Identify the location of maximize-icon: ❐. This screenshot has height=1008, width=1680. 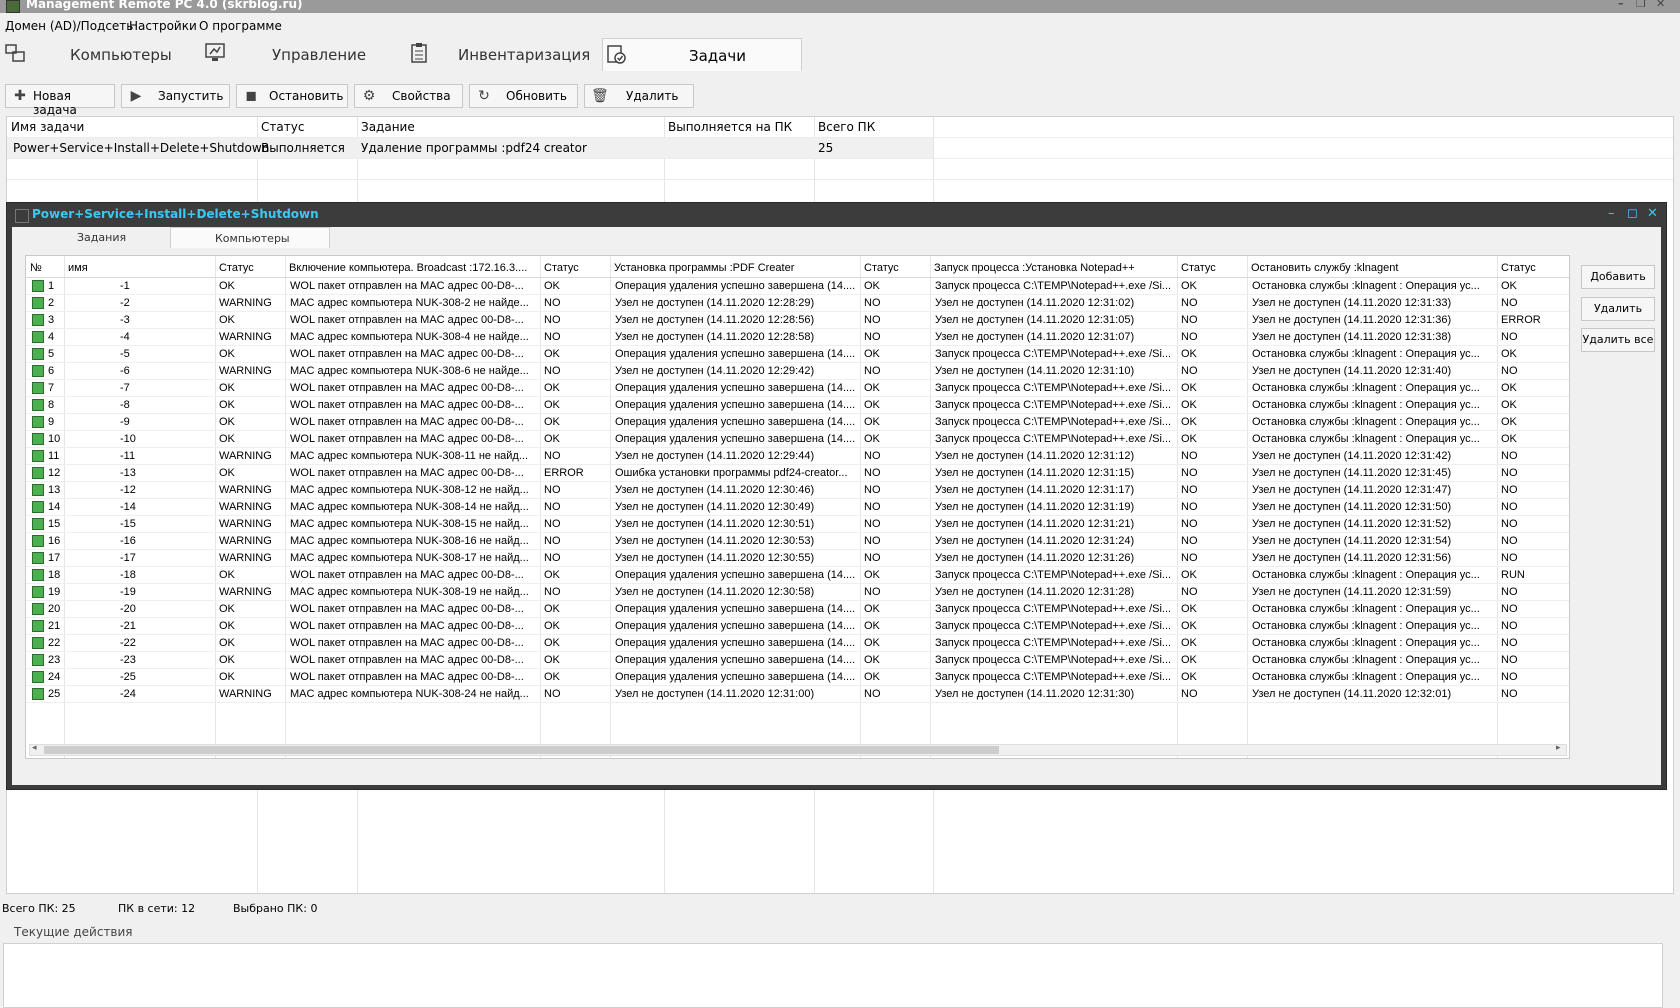
(1641, 5).